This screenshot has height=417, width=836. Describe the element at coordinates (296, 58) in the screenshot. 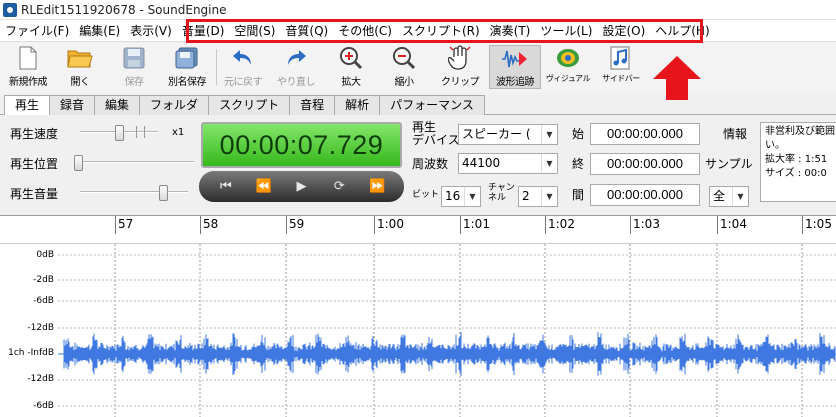

I see `redo-icon` at that location.